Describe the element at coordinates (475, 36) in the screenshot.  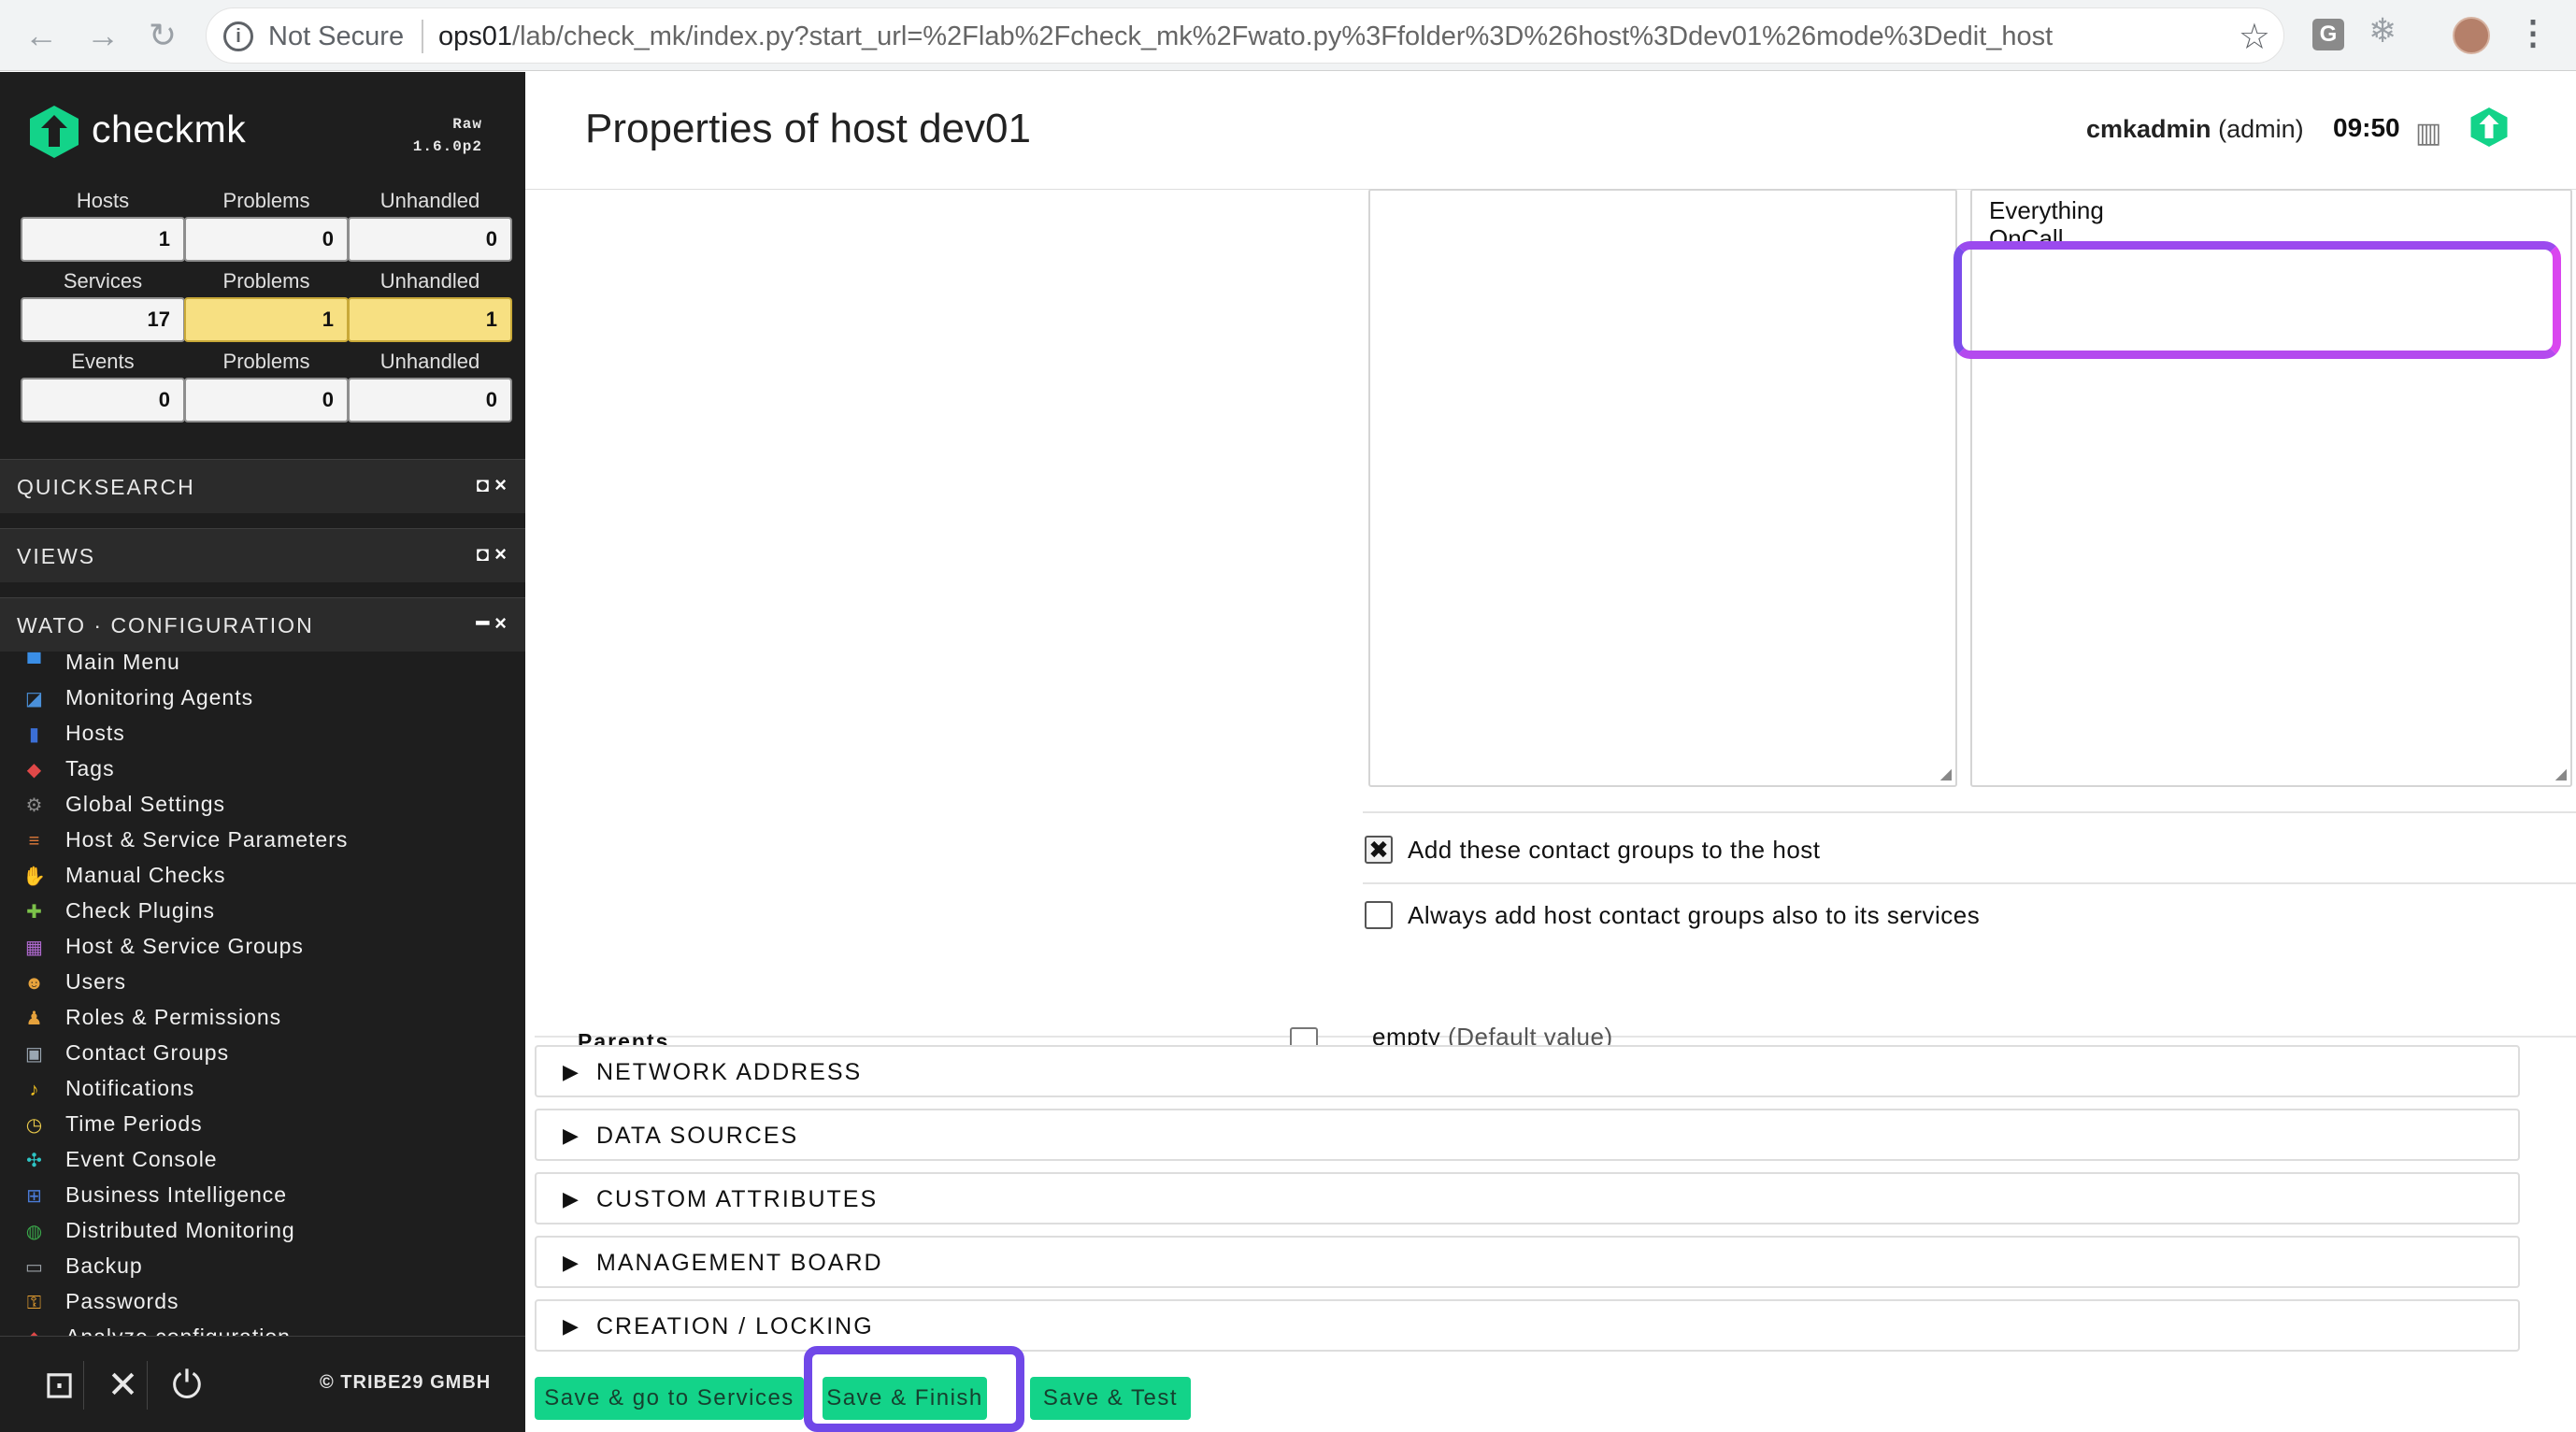
I see `url-host: ops01` at that location.